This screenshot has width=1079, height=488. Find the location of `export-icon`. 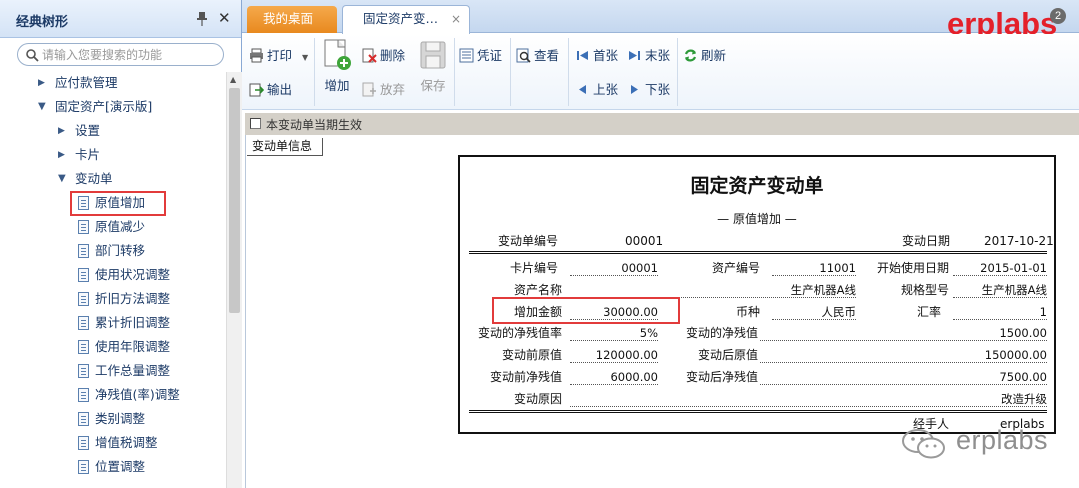

export-icon is located at coordinates (256, 90).